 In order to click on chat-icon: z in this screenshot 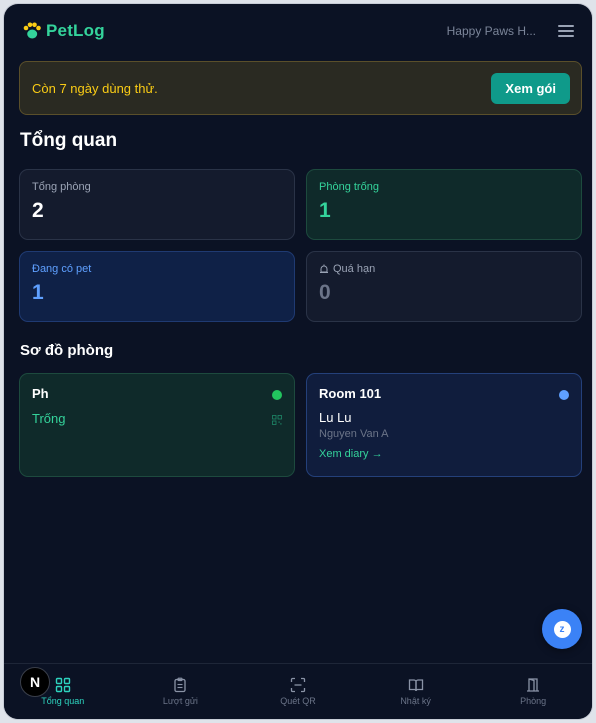, I will do `click(562, 629)`.